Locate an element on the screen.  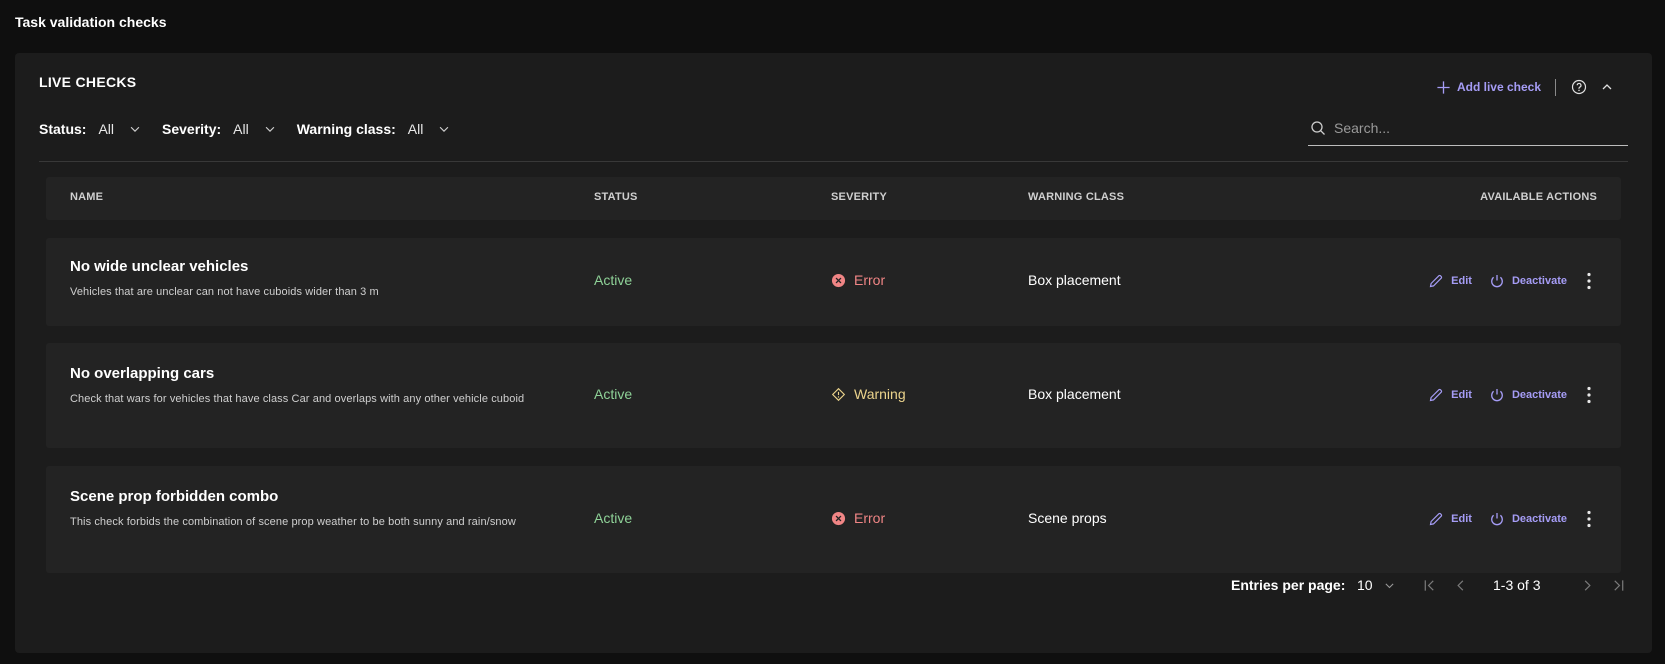
search-input is located at coordinates (1474, 128).